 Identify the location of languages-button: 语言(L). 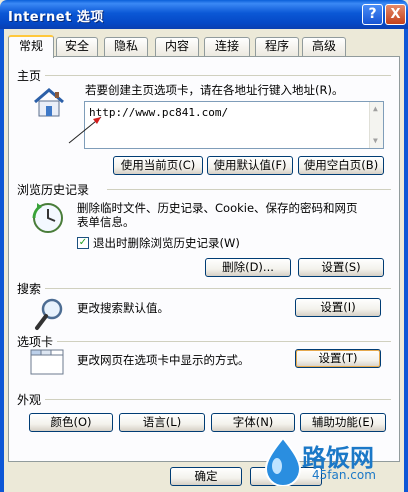
(162, 422).